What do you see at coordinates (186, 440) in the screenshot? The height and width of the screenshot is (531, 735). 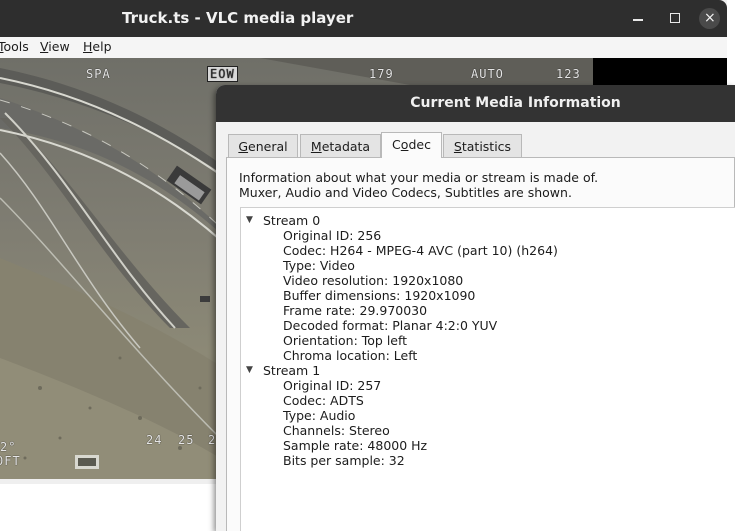 I see `osd-bottom-mid-2: 25` at bounding box center [186, 440].